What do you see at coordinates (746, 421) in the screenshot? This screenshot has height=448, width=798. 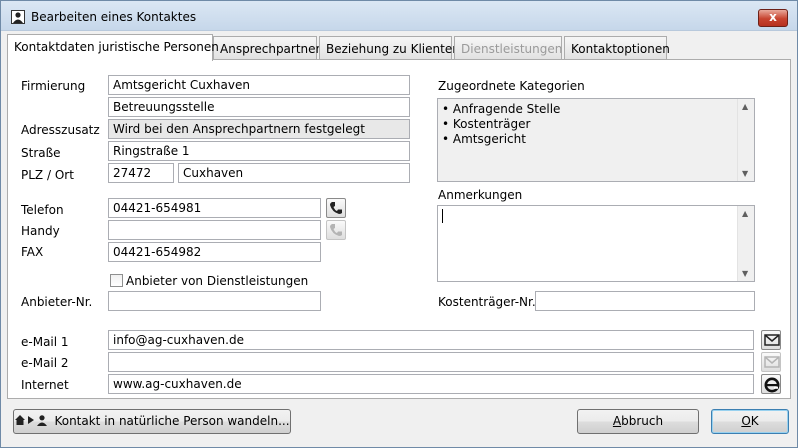 I see `ok-hotkey: O` at bounding box center [746, 421].